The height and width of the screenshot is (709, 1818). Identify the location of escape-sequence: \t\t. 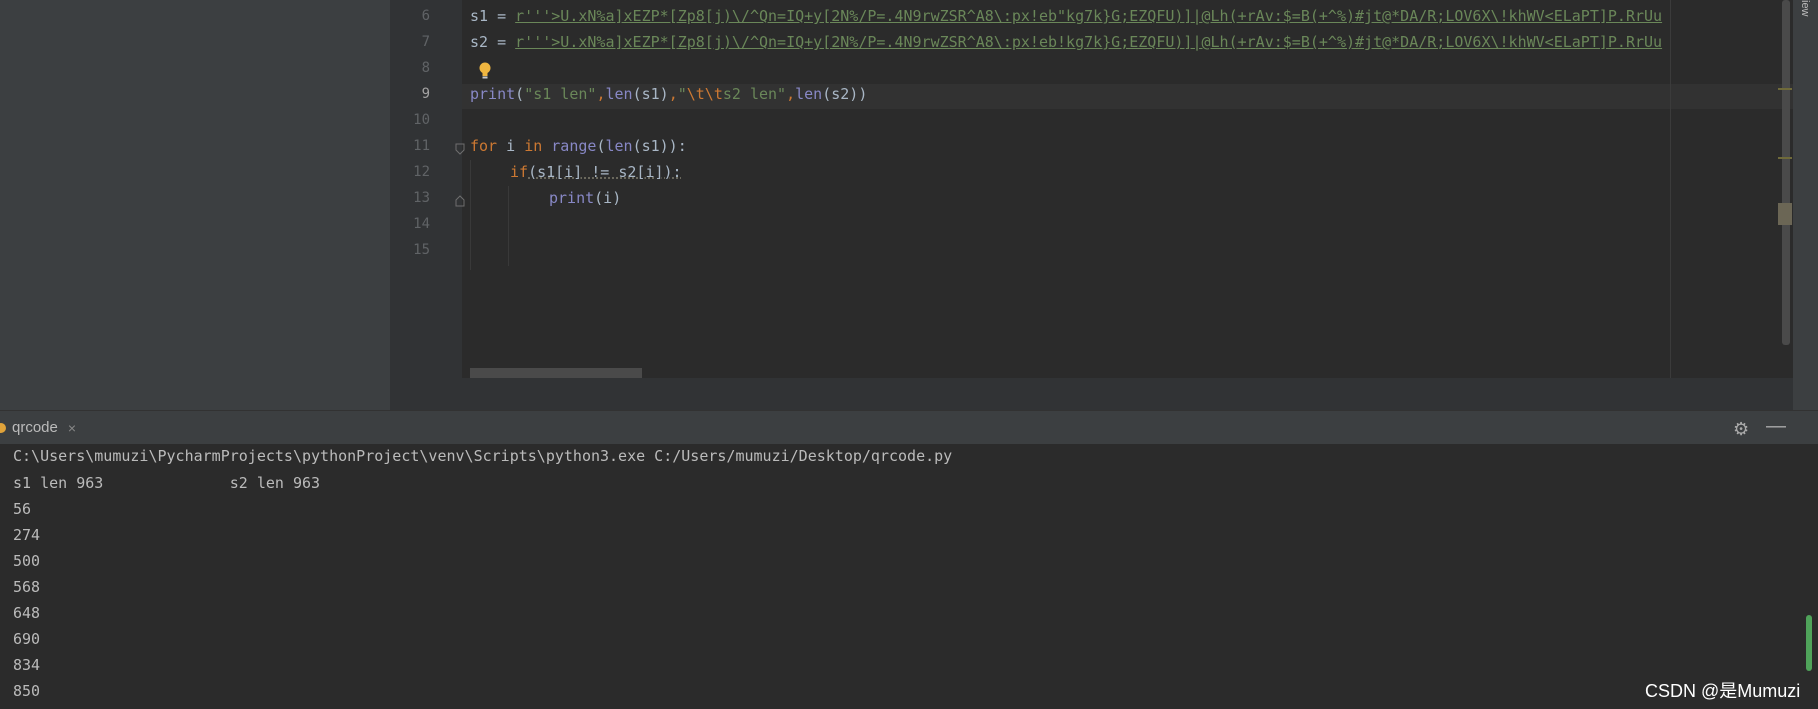
(704, 94).